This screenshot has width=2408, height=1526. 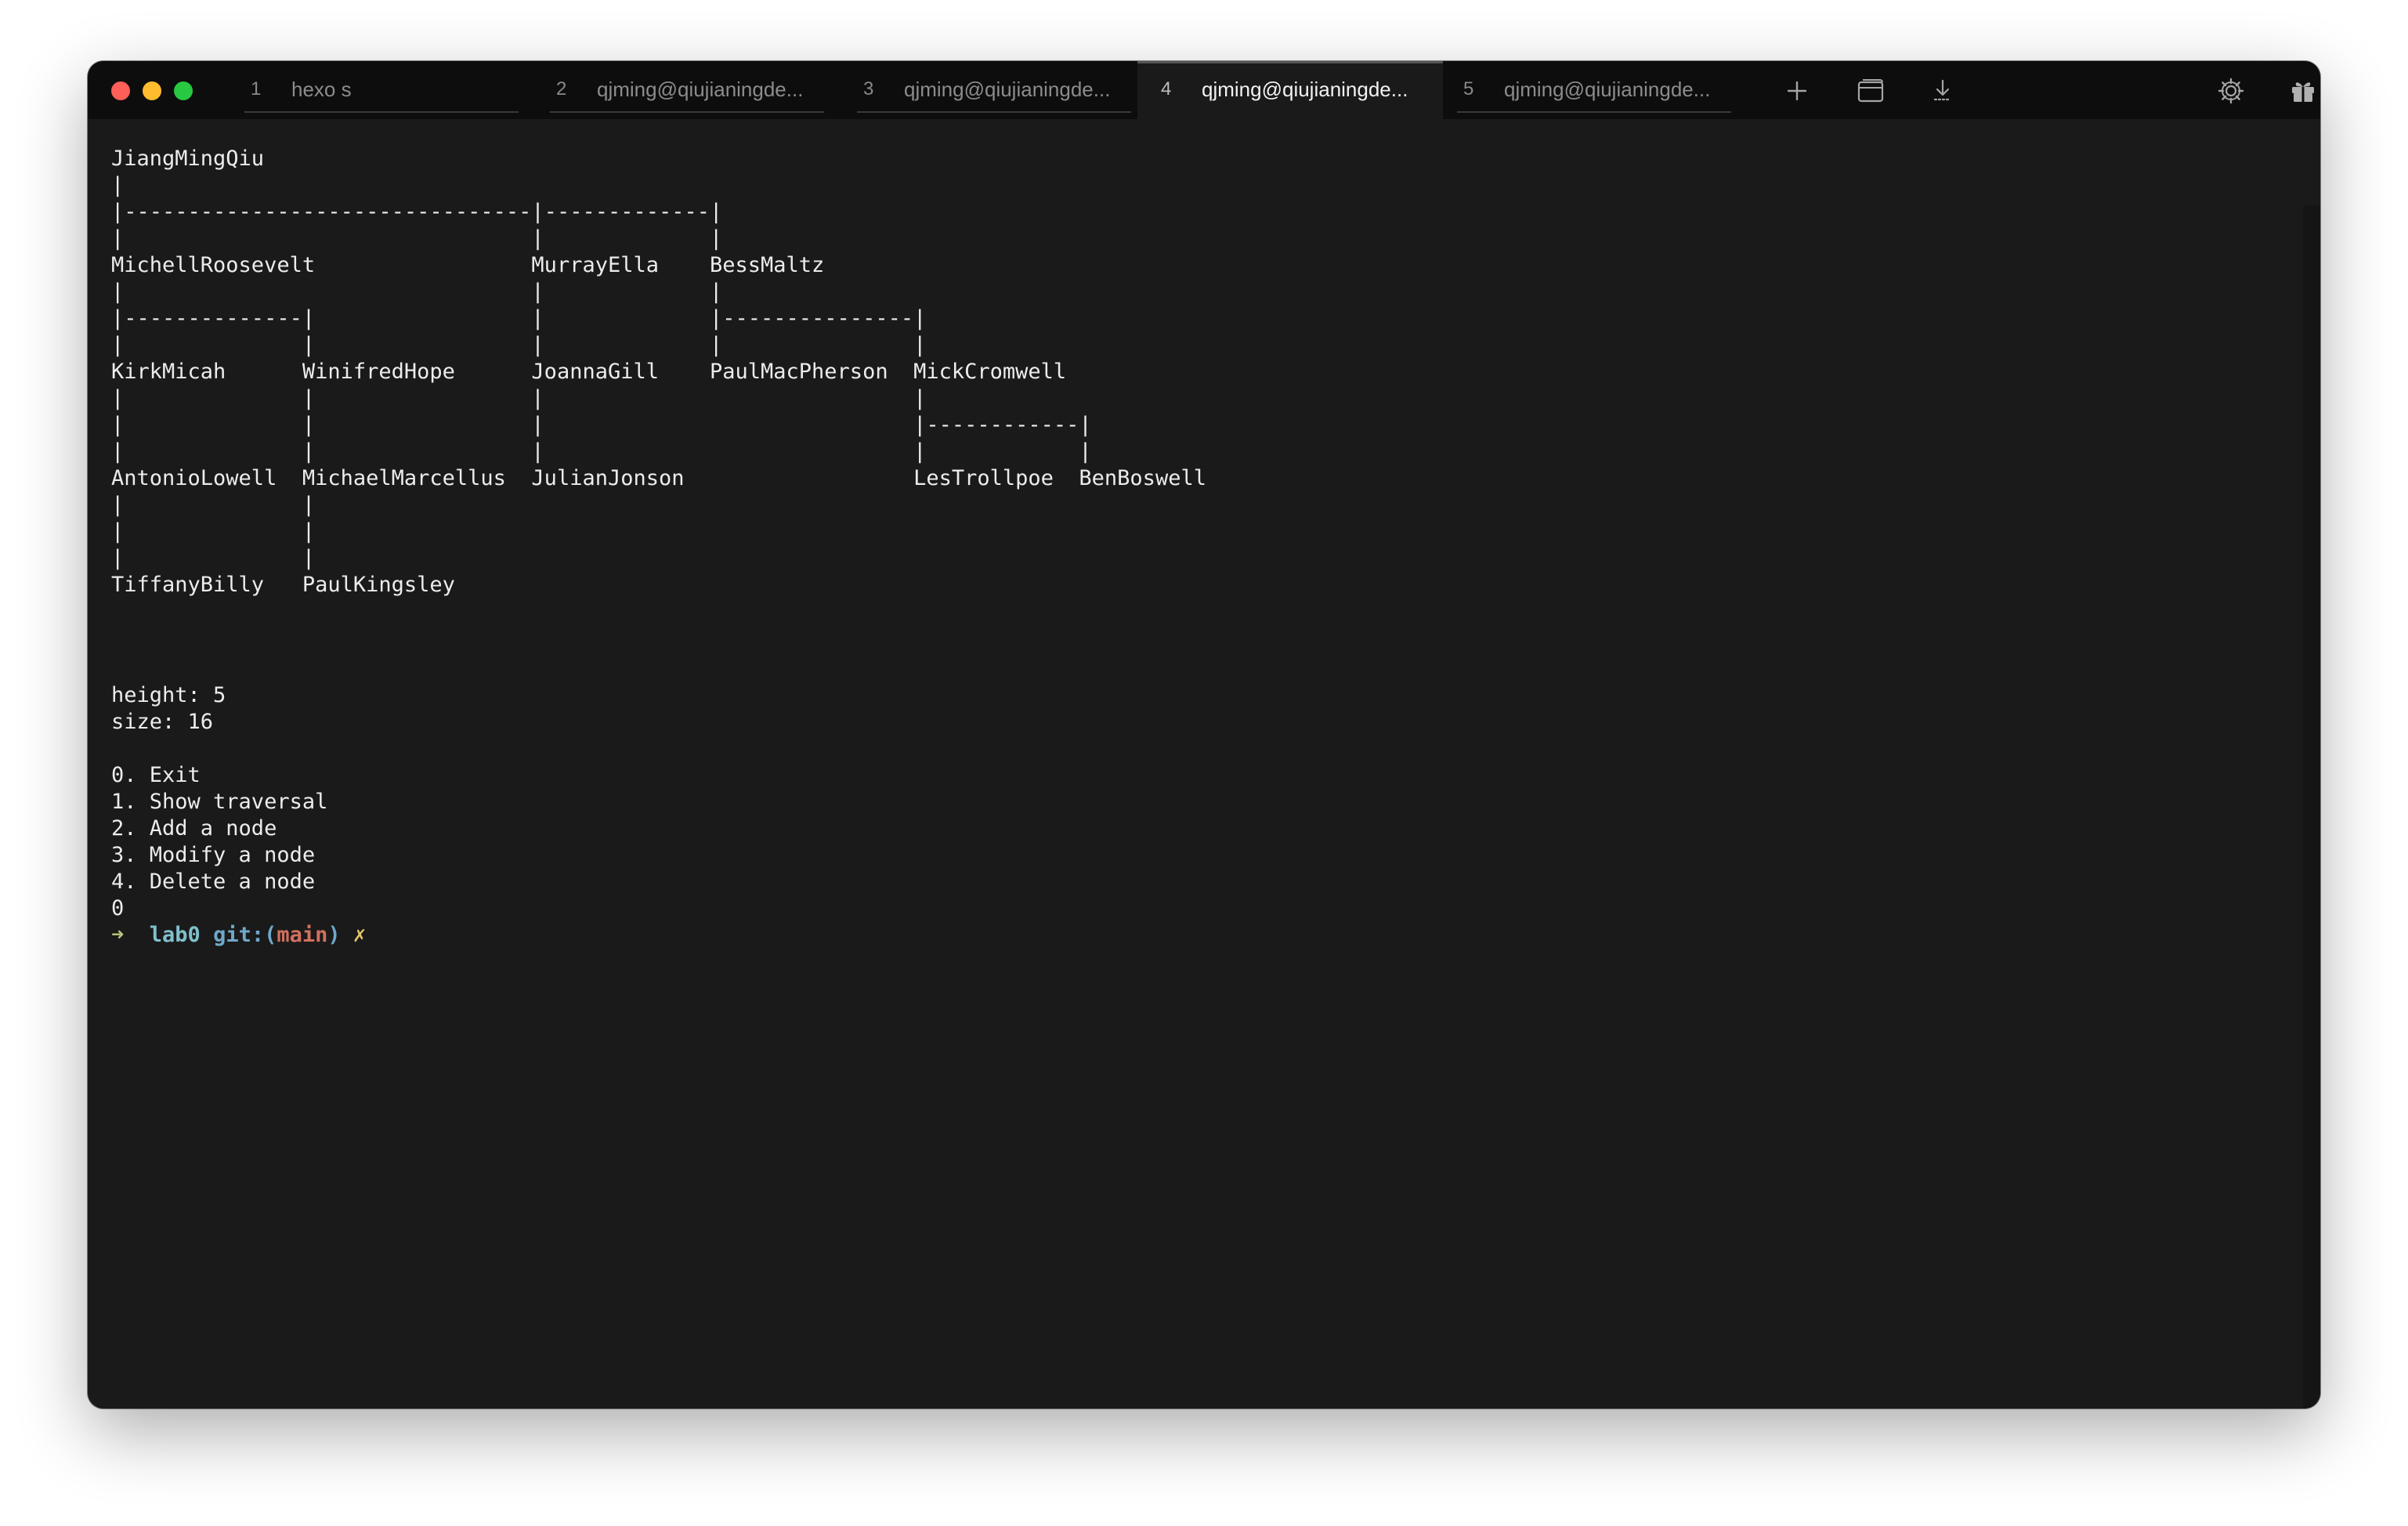 What do you see at coordinates (156, 775) in the screenshot?
I see `menu-item-exit: 0. Exit` at bounding box center [156, 775].